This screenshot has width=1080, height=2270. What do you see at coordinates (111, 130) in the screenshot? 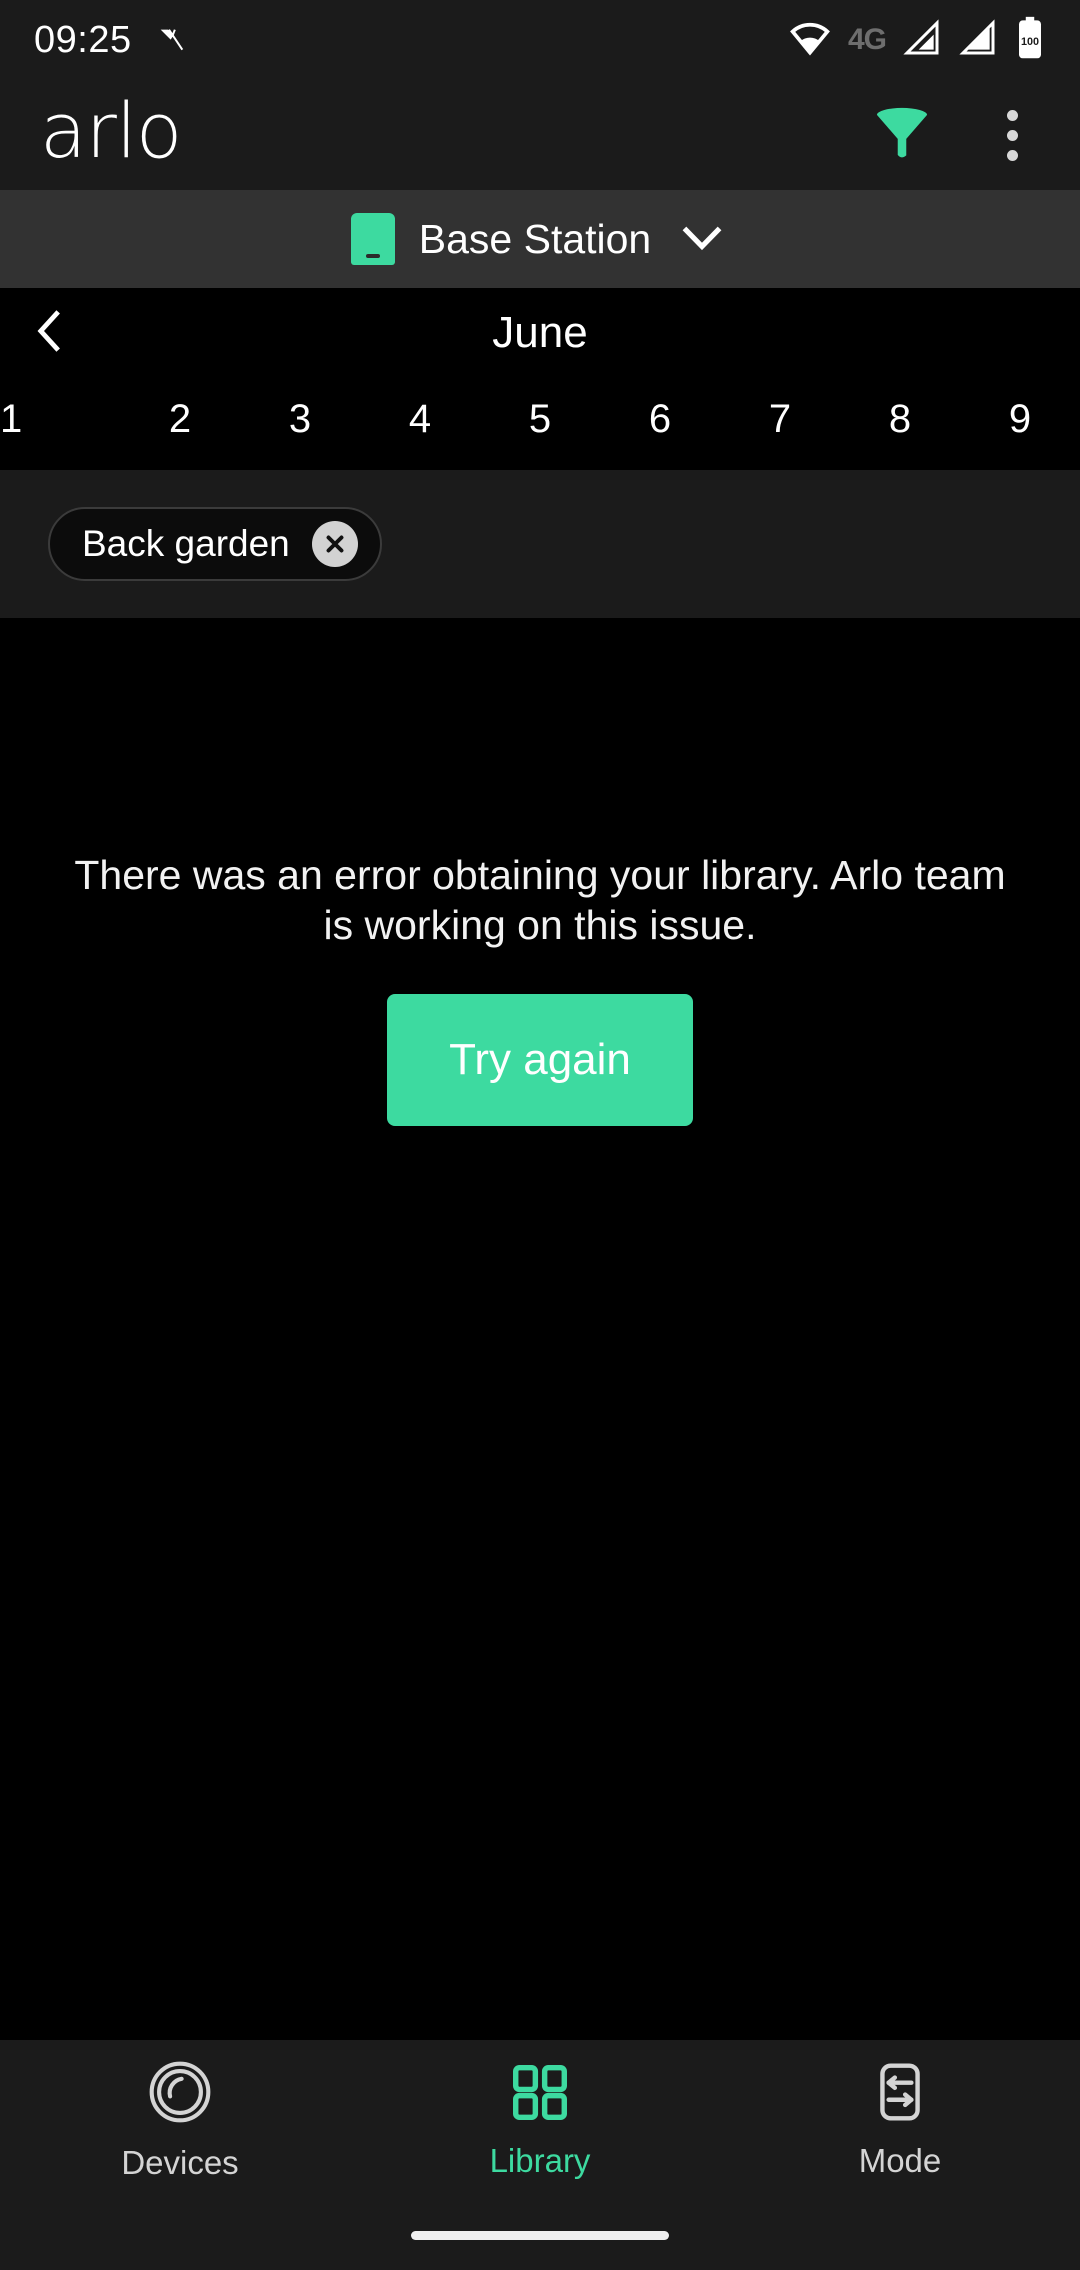
I see `arlo-logo: arlo` at bounding box center [111, 130].